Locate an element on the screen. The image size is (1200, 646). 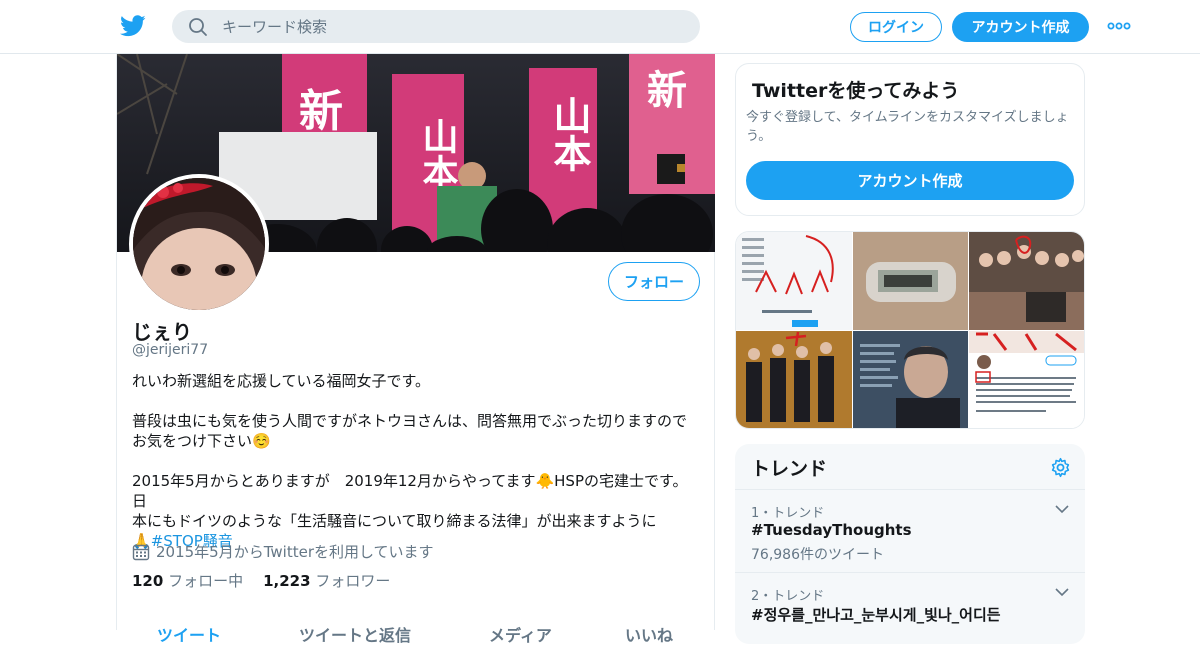
following-label: フォロー中 is located at coordinates (206, 581).